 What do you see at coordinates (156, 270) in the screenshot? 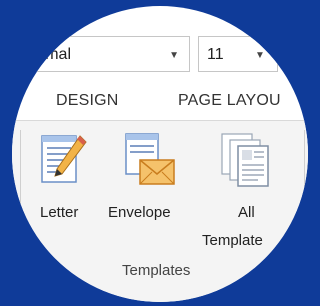
I see `templates-group-label: Templates` at bounding box center [156, 270].